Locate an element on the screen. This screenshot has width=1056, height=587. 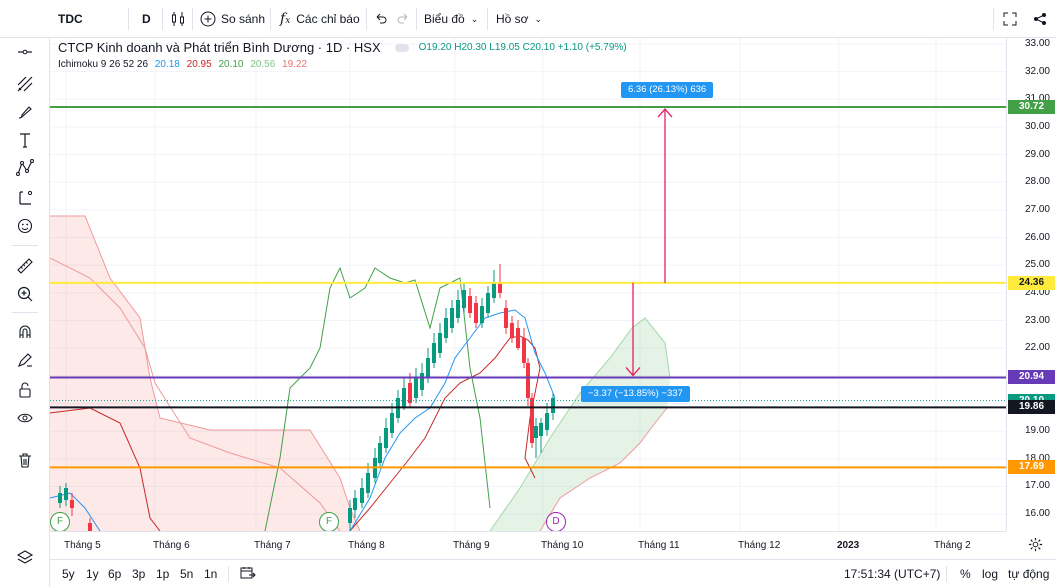
ruler-icon is located at coordinates (25, 266).